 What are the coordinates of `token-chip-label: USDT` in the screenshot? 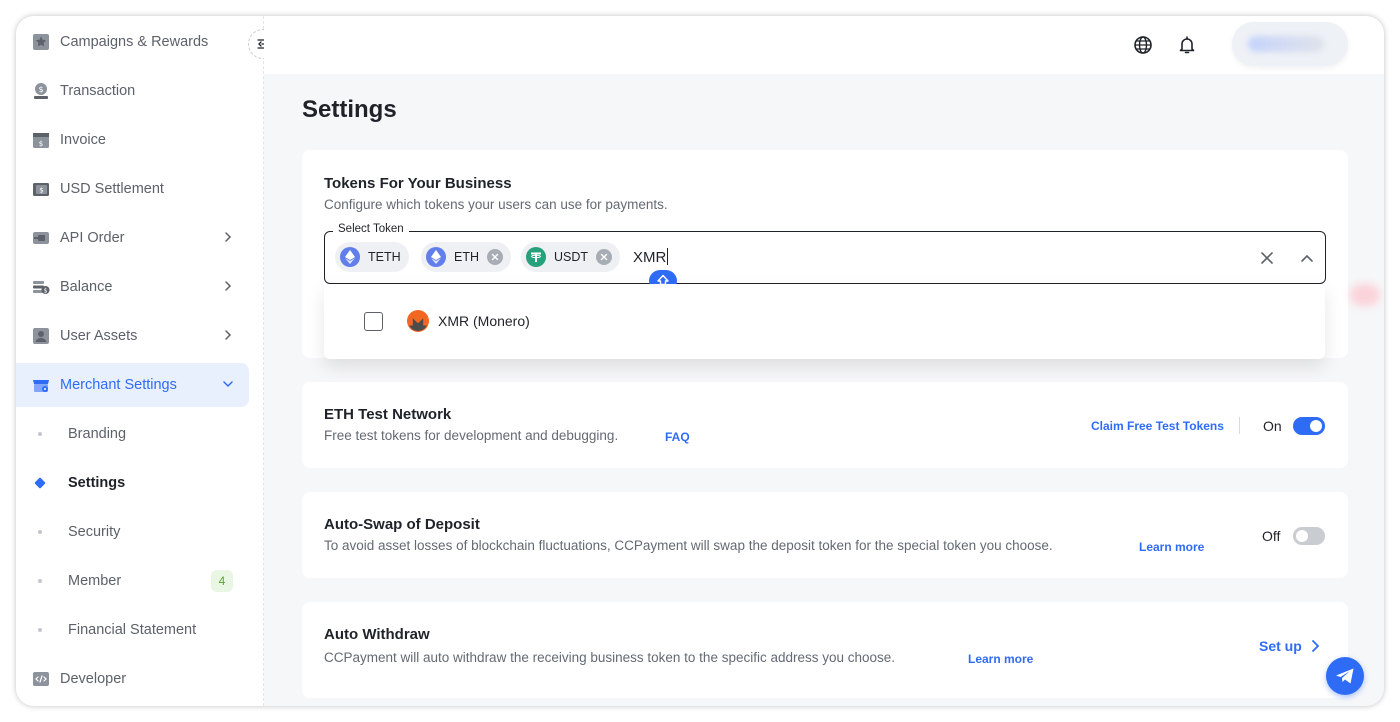 It's located at (571, 257).